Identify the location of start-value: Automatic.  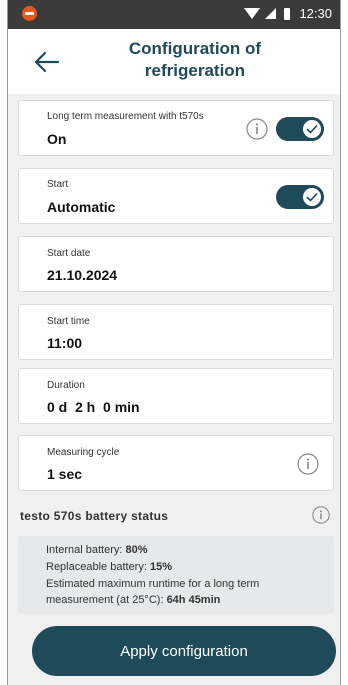
(81, 207).